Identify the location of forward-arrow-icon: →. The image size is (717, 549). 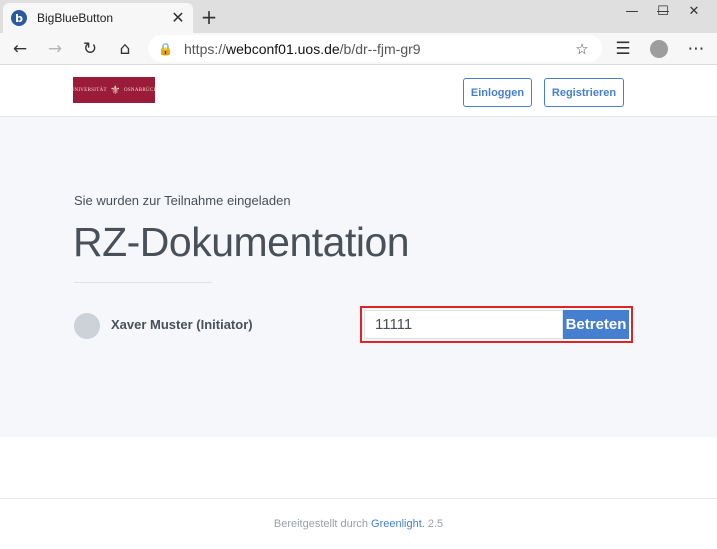
(55, 49).